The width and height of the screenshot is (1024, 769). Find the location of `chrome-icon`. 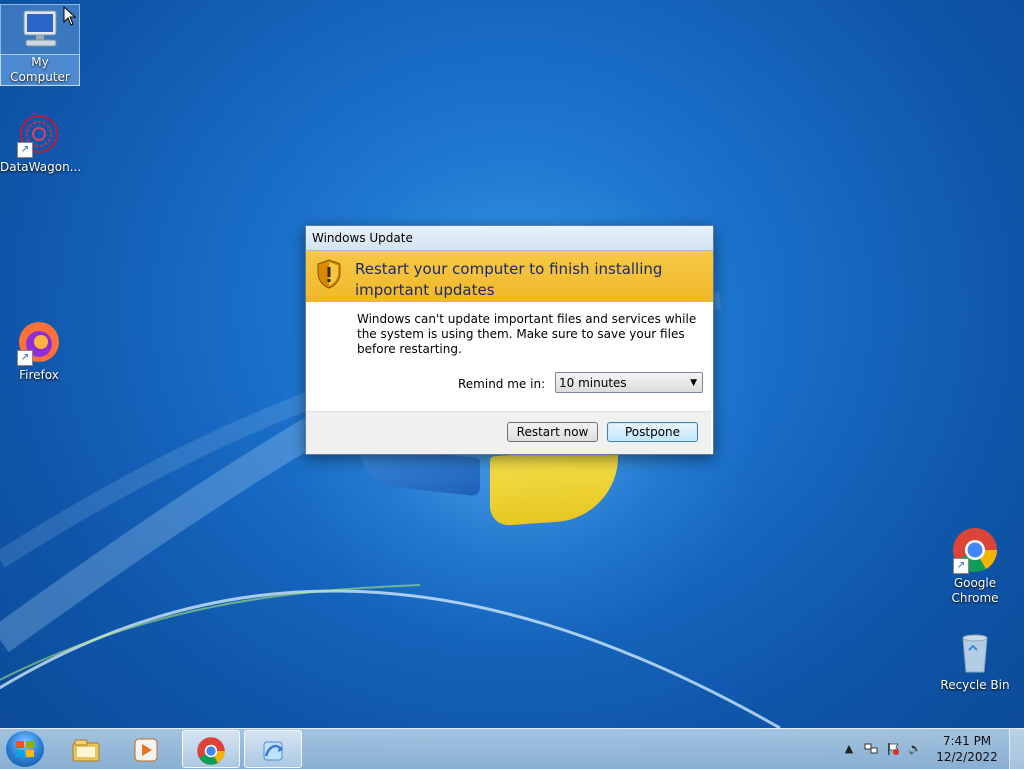

chrome-icon is located at coordinates (211, 751).